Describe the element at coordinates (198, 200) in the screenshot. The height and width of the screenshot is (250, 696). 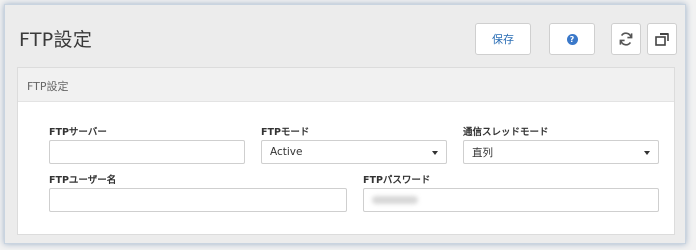
I see `ftp-user-input` at that location.